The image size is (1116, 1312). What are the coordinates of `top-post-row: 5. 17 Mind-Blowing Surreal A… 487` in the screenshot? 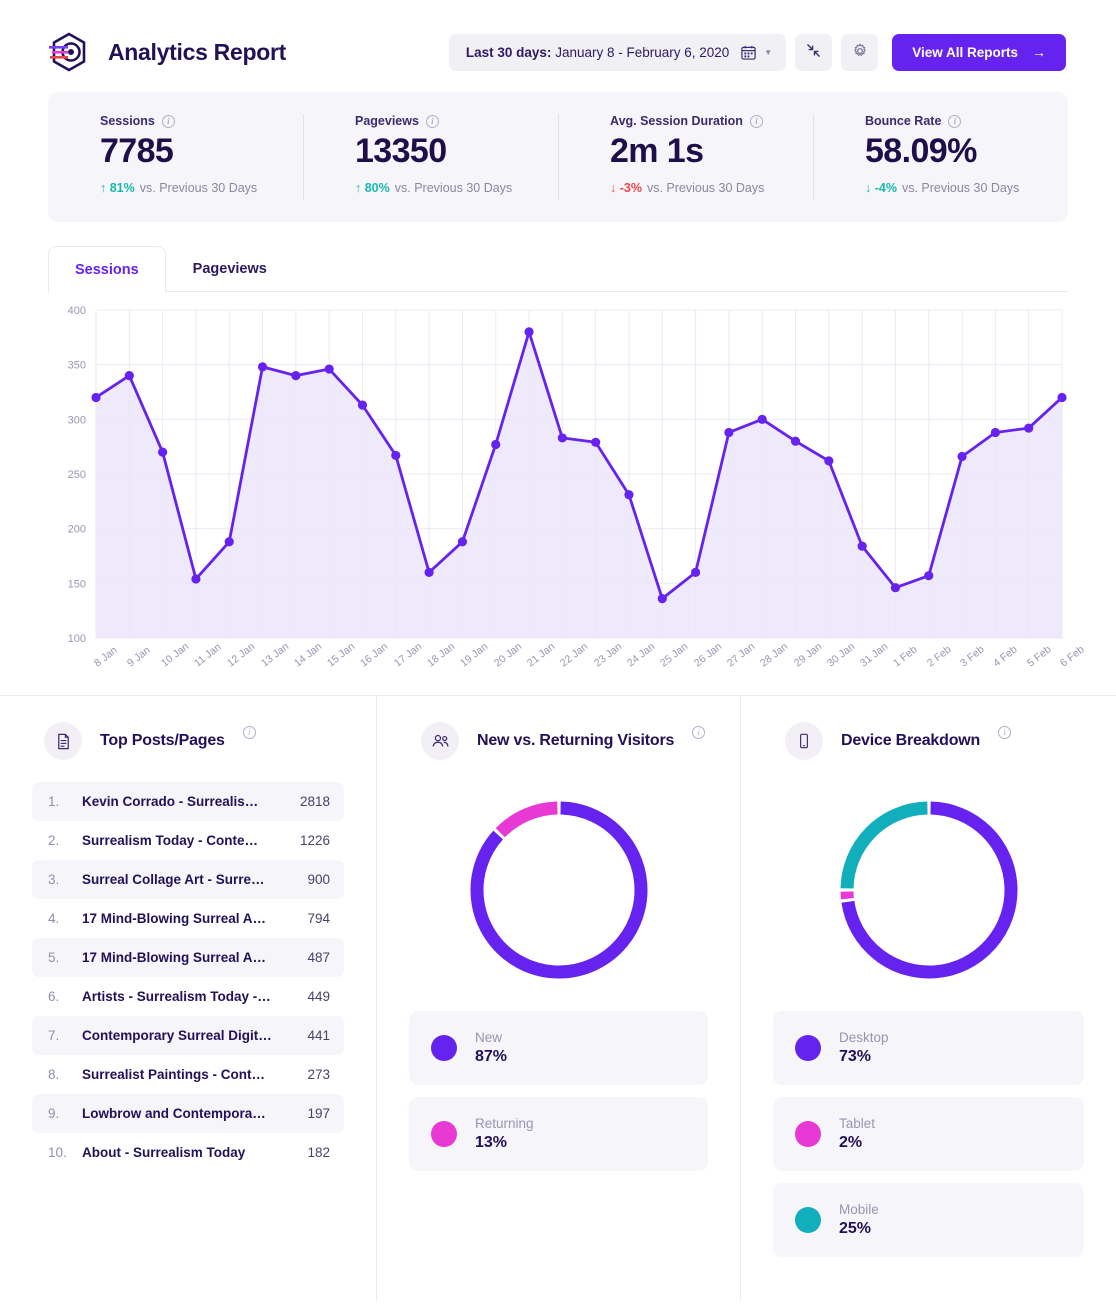 It's located at (188, 957).